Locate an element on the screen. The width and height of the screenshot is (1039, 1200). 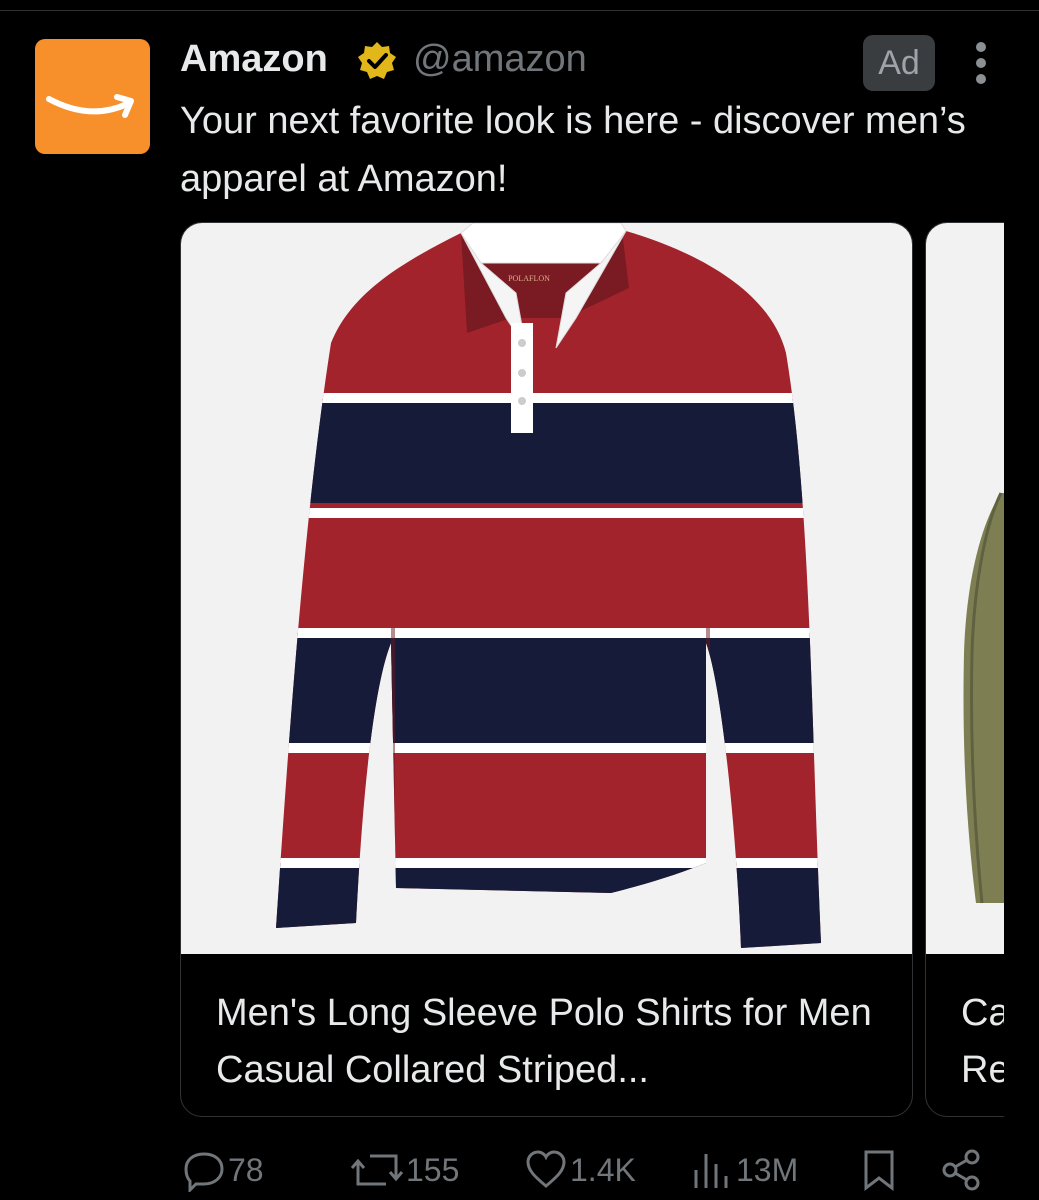
avatar is located at coordinates (92, 96).